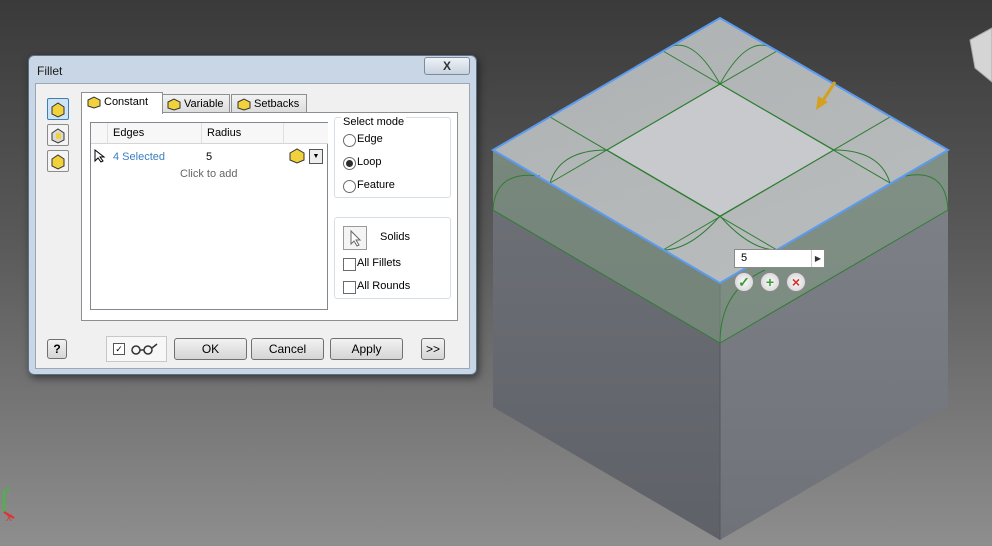 The width and height of the screenshot is (992, 546). What do you see at coordinates (374, 122) in the screenshot?
I see `select-mode-title: Select mode` at bounding box center [374, 122].